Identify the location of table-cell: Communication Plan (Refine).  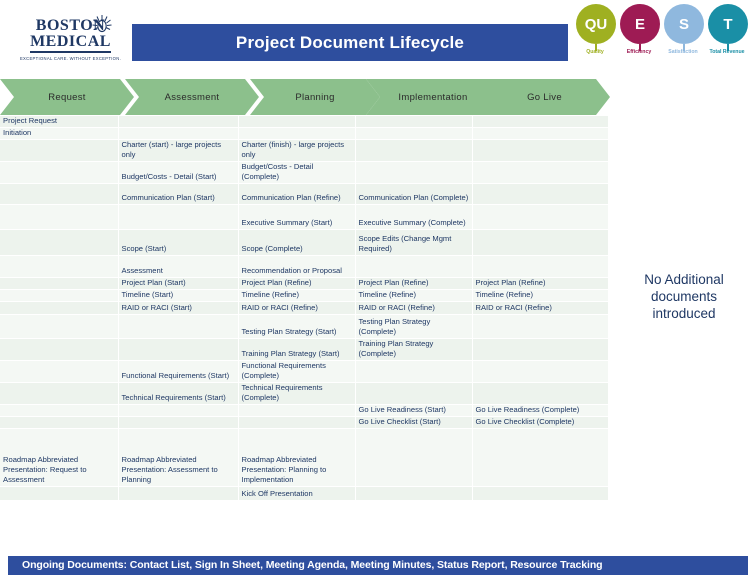
(297, 194).